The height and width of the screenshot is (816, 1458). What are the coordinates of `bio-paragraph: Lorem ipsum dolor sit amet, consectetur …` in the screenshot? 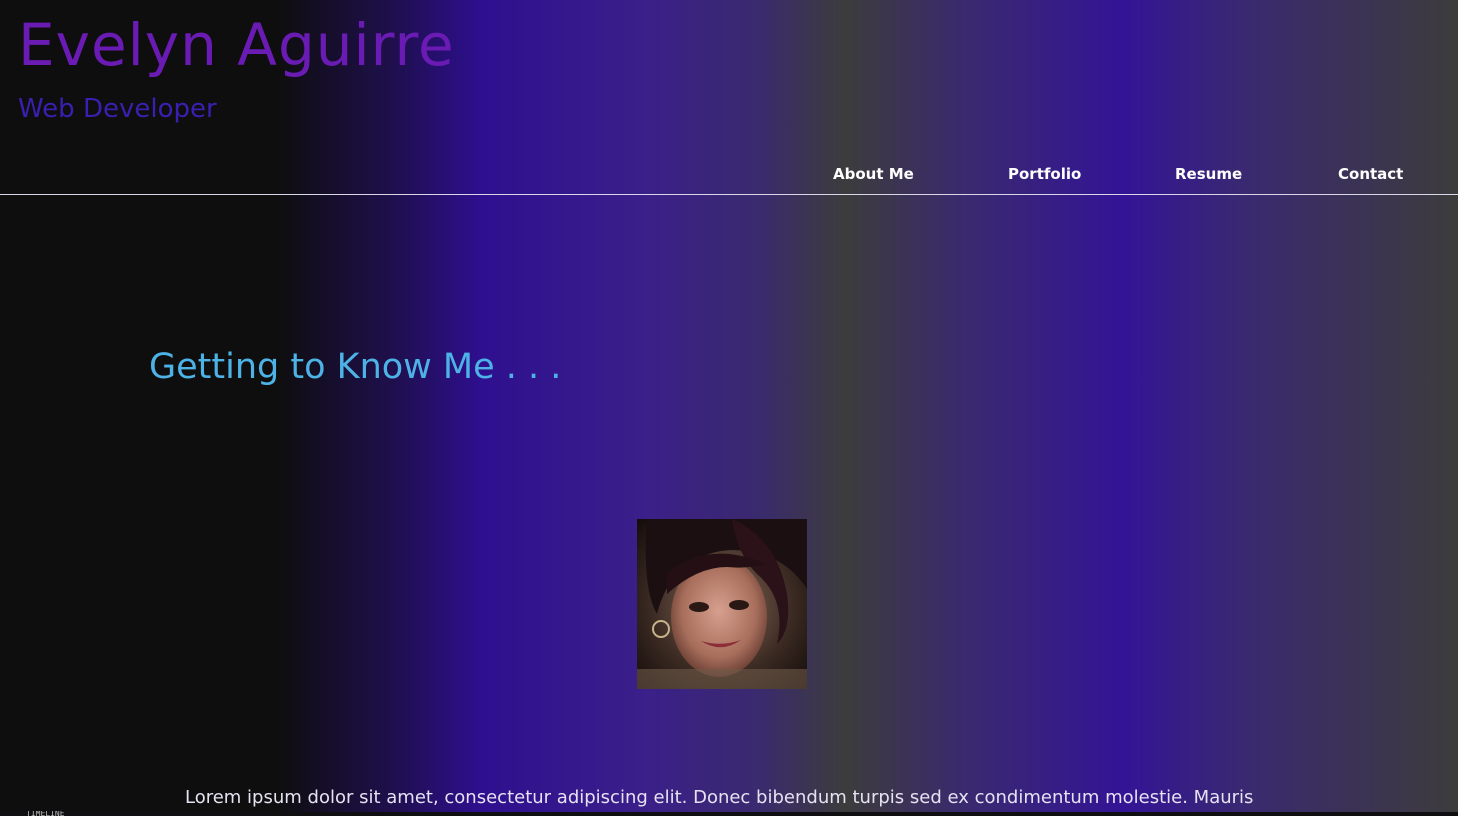 It's located at (719, 797).